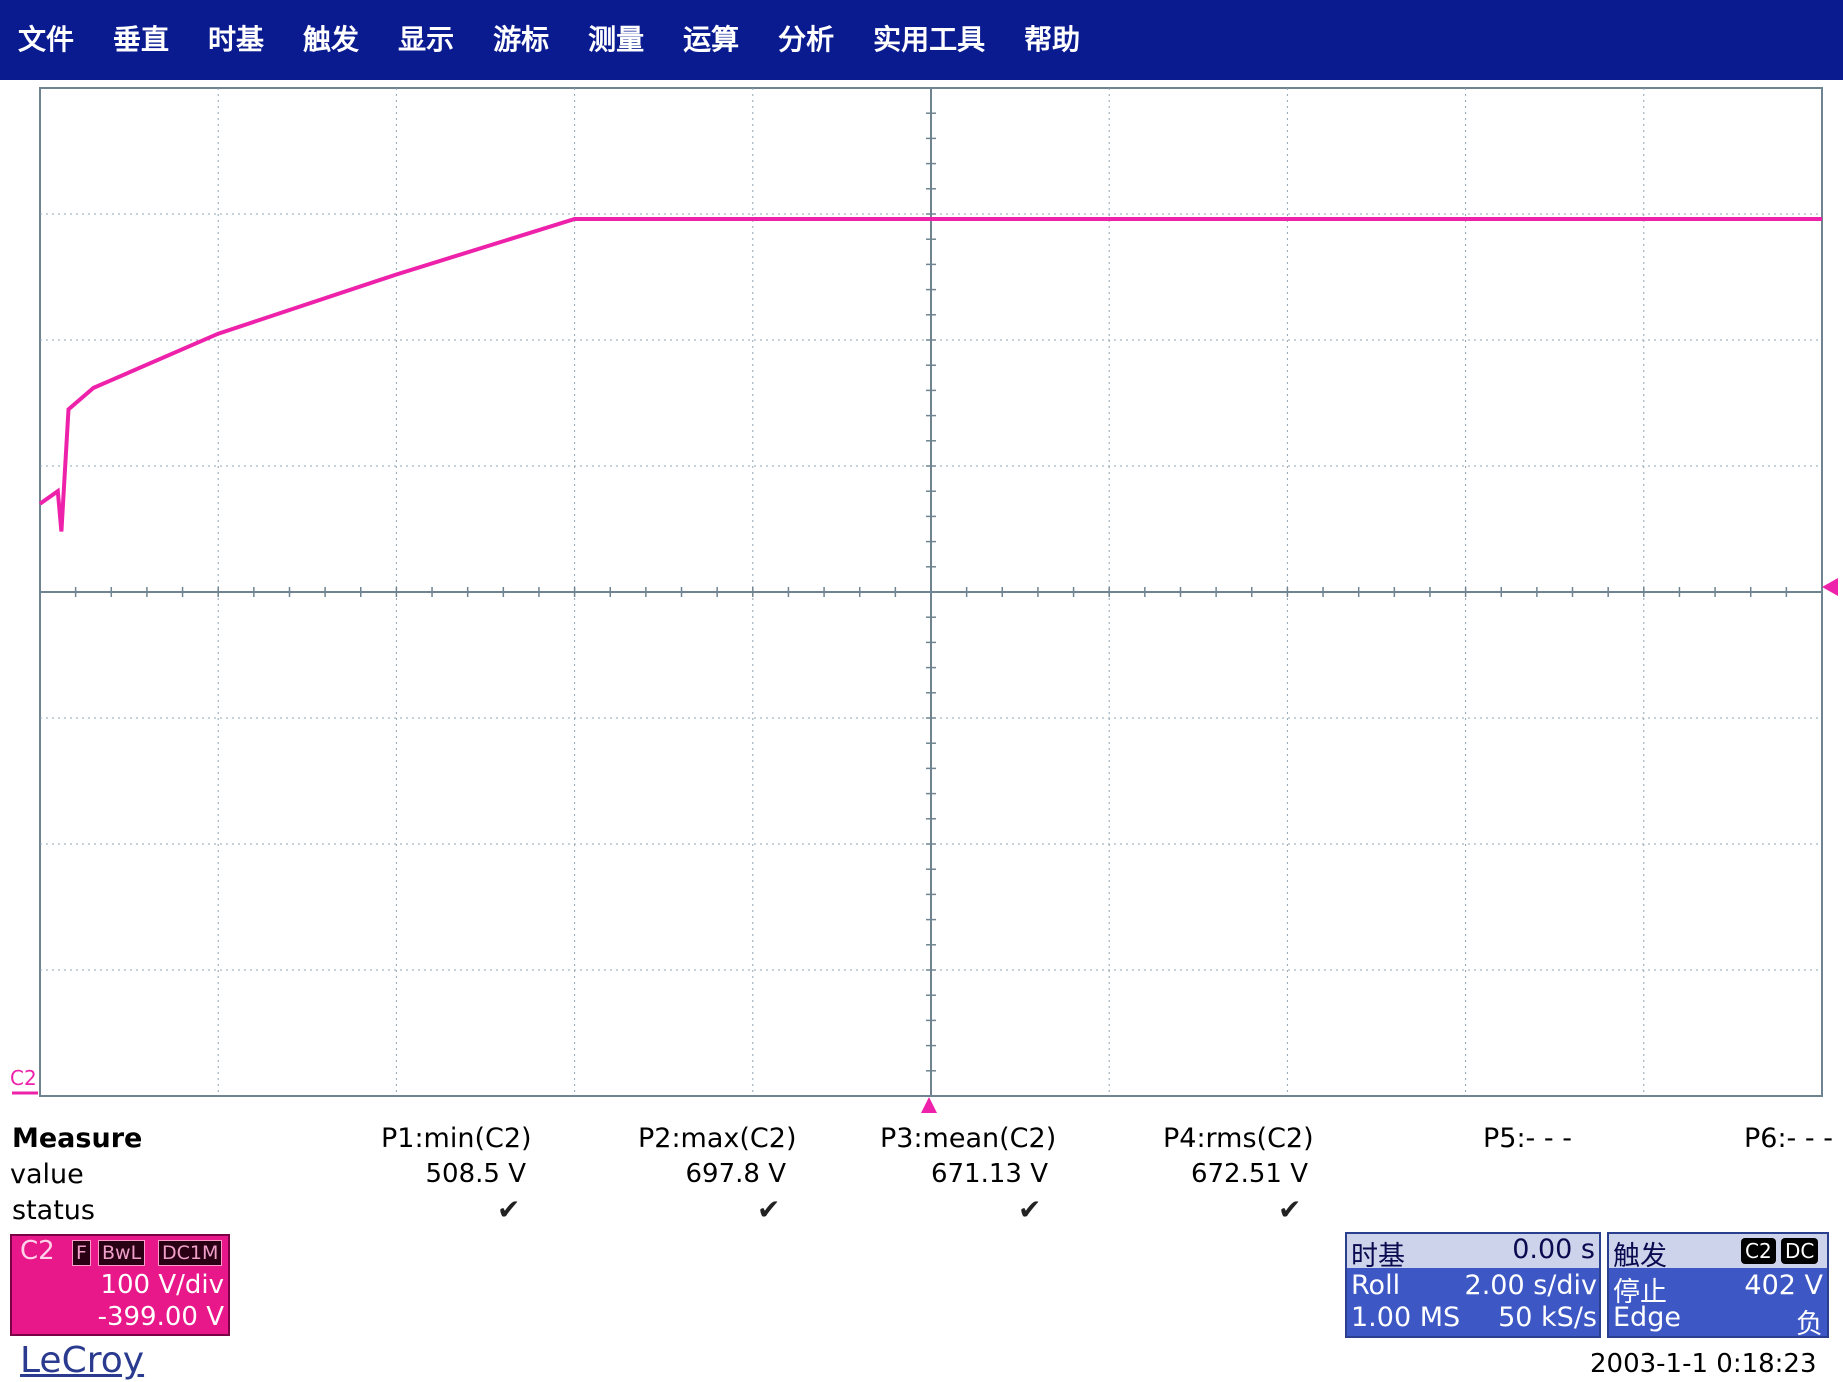 This screenshot has height=1382, width=1843. I want to click on menu-help: 帮助, so click(1052, 40).